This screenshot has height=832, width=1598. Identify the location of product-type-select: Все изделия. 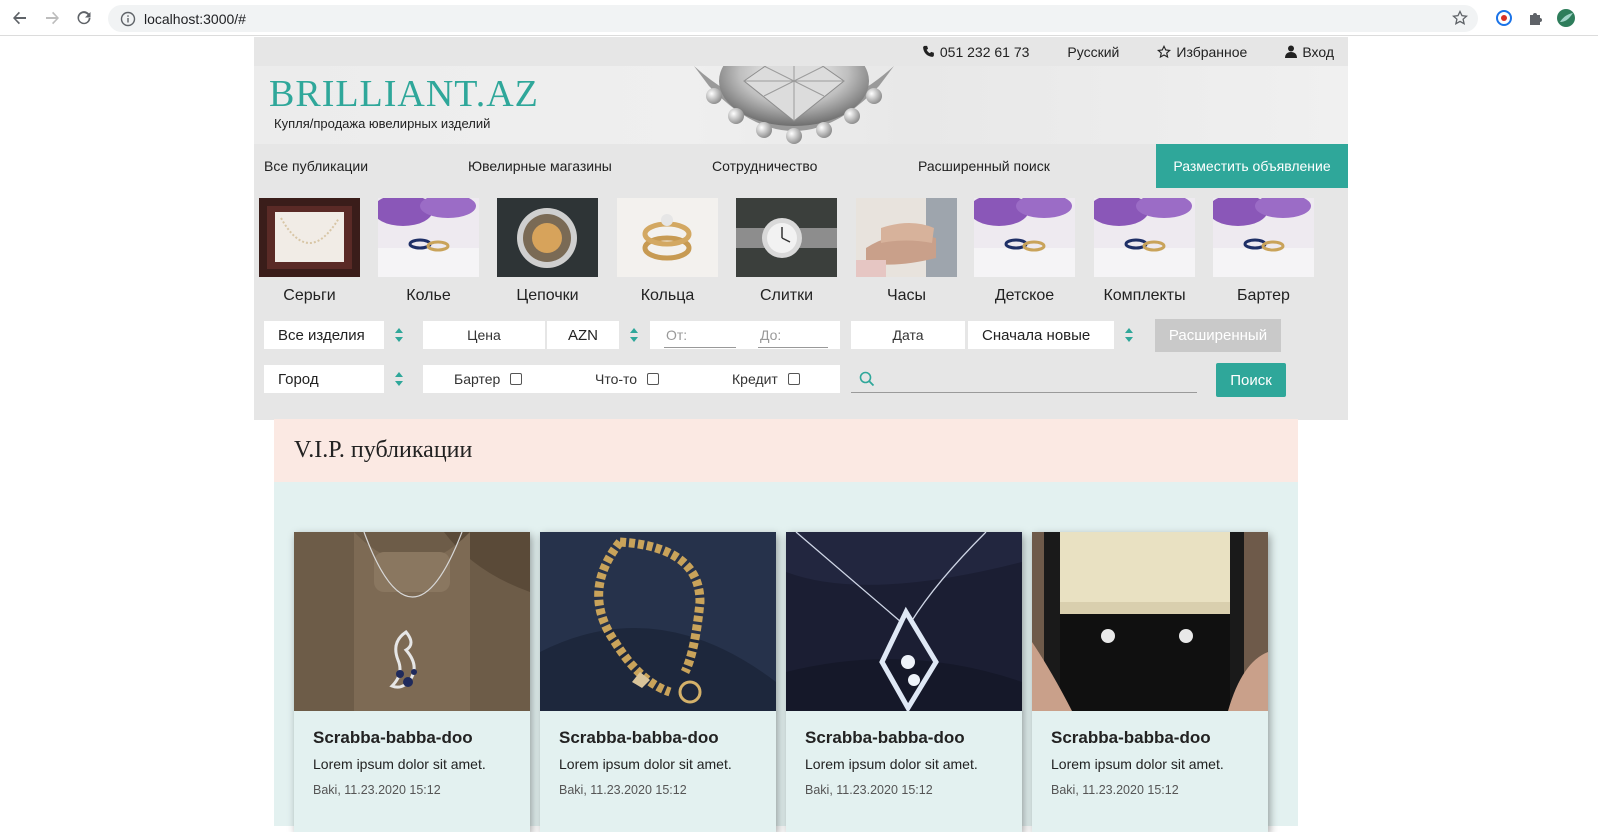
(324, 335).